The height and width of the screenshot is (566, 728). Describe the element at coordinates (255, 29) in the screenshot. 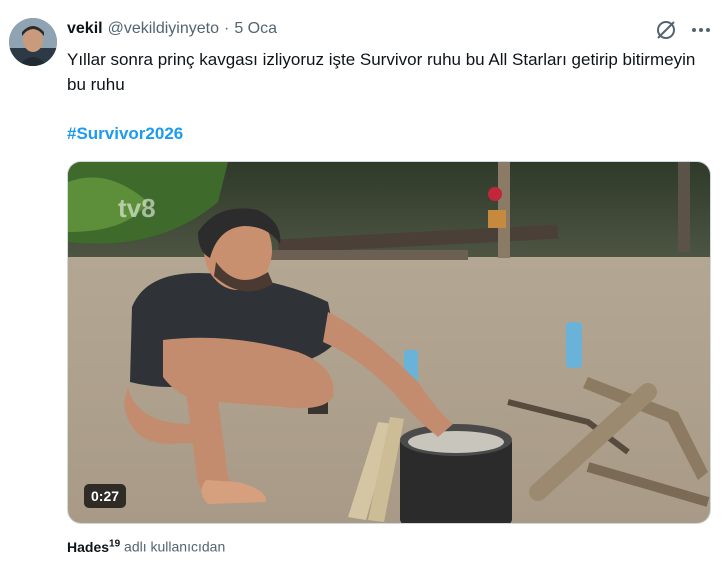

I see `timestamp: 5 Oca` at that location.